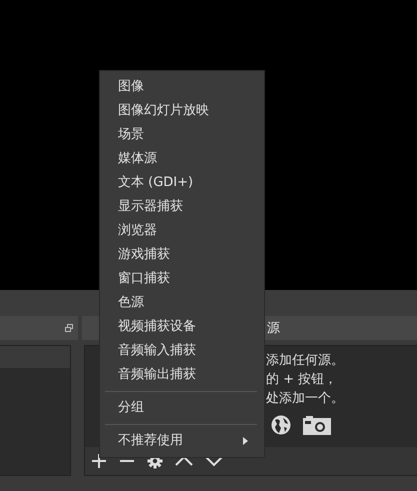 This screenshot has height=491, width=417. Describe the element at coordinates (182, 231) in the screenshot. I see `menu-item: 浏览器` at that location.